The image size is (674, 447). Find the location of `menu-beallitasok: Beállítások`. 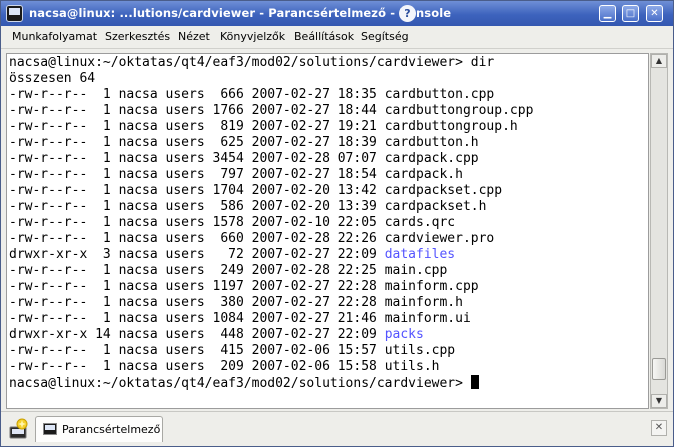

menu-beallitasok: Beállítások is located at coordinates (324, 36).